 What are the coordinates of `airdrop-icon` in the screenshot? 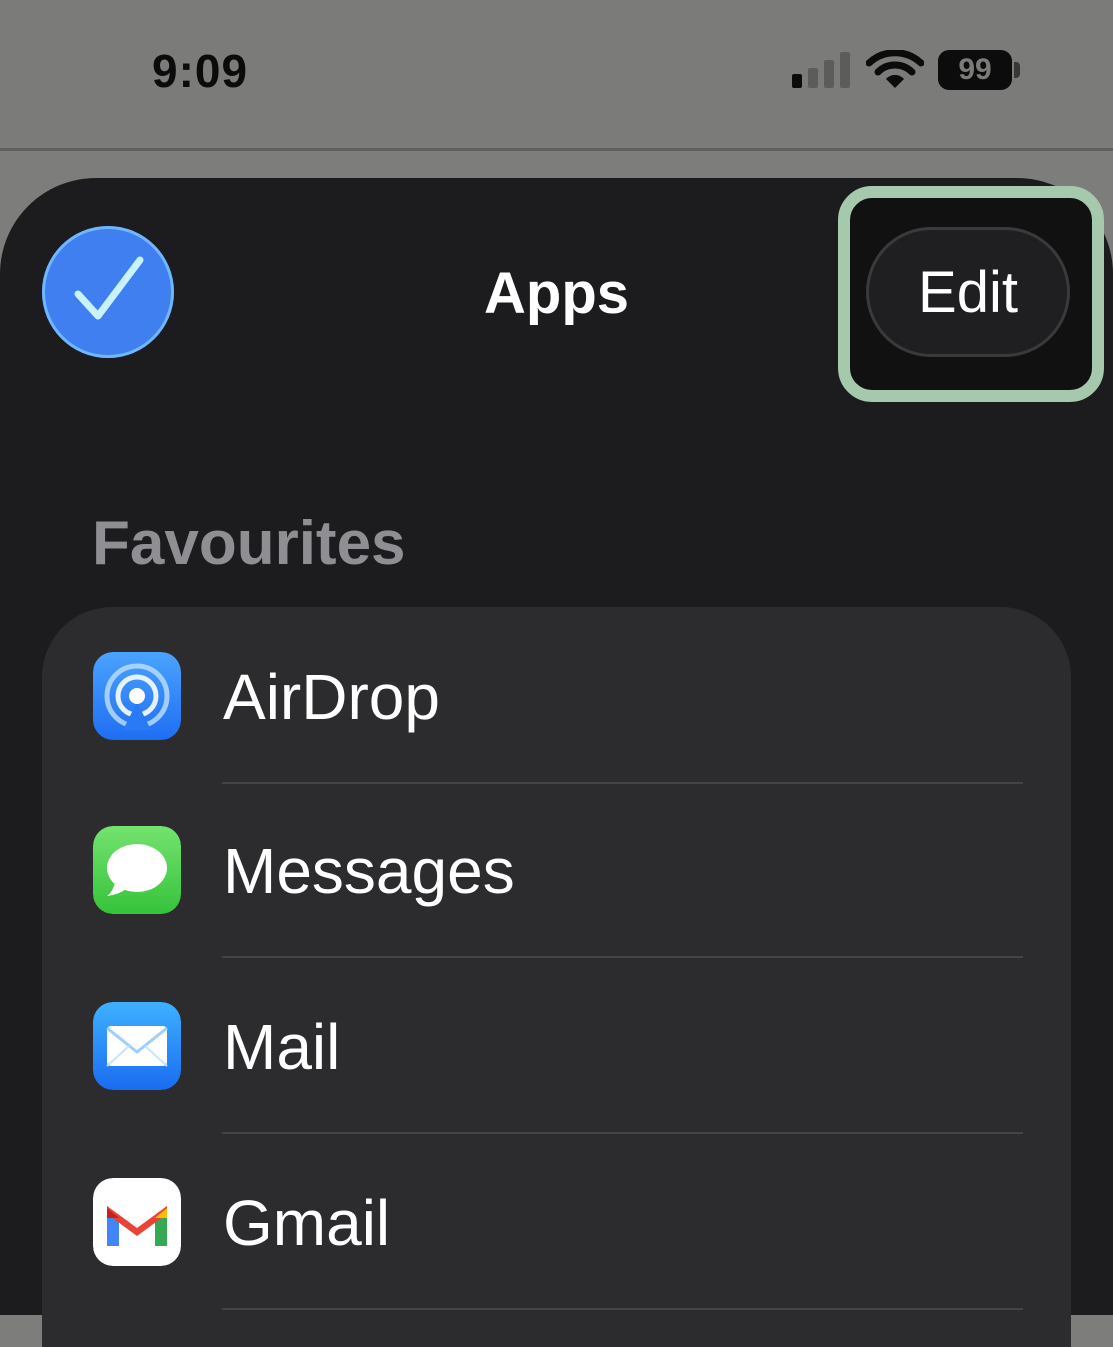 It's located at (137, 696).